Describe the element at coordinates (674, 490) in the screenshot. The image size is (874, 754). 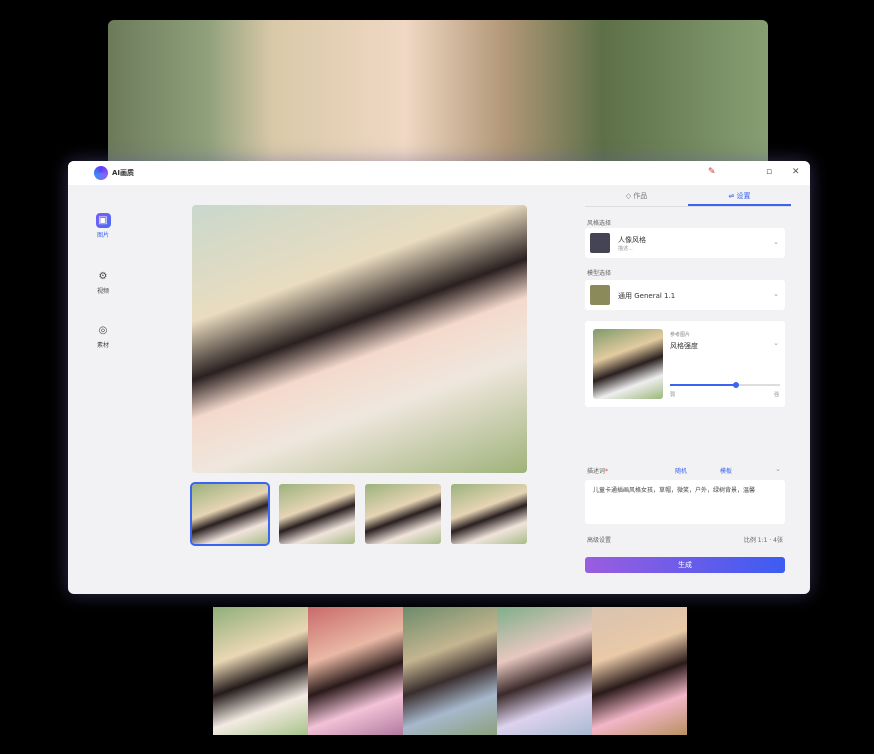
I see `prompt-text: 儿童卡通插画风格女孩，草帽，微笑，户外，绿树背景，温馨` at that location.